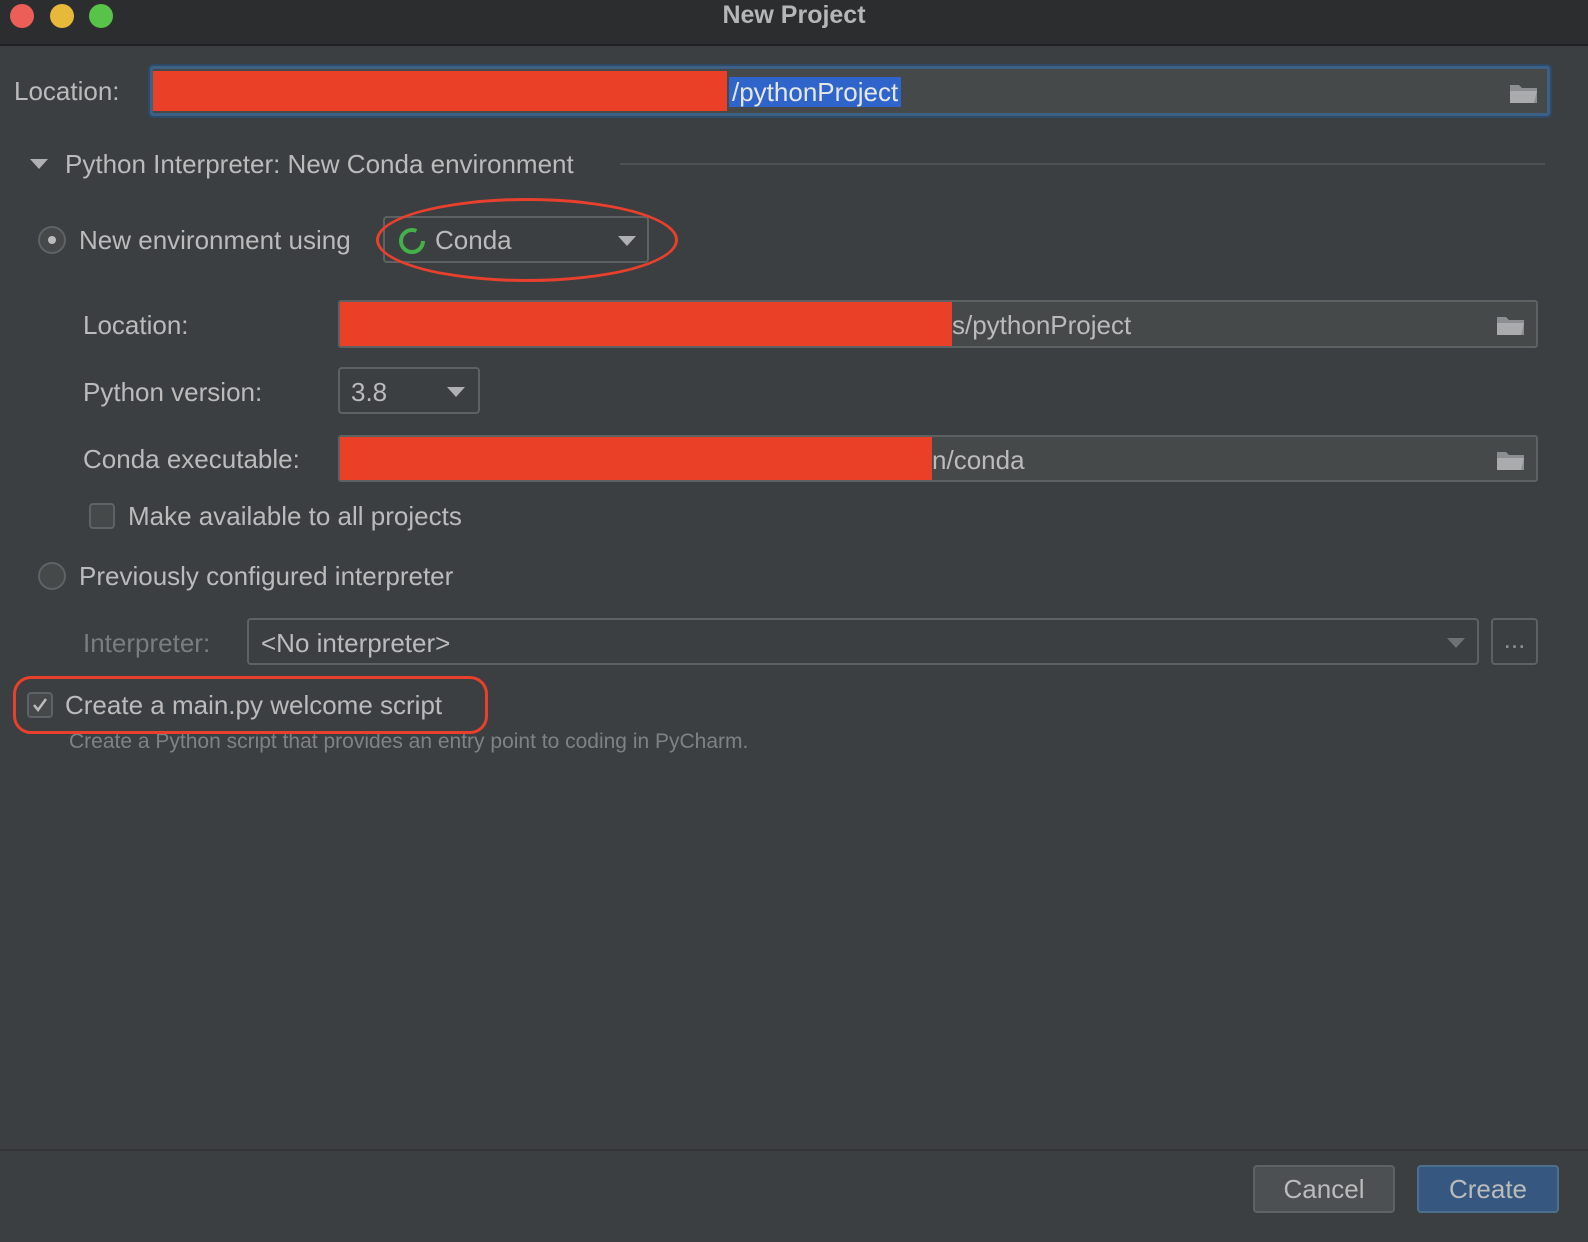  I want to click on title-bar: New Project, so click(794, 23).